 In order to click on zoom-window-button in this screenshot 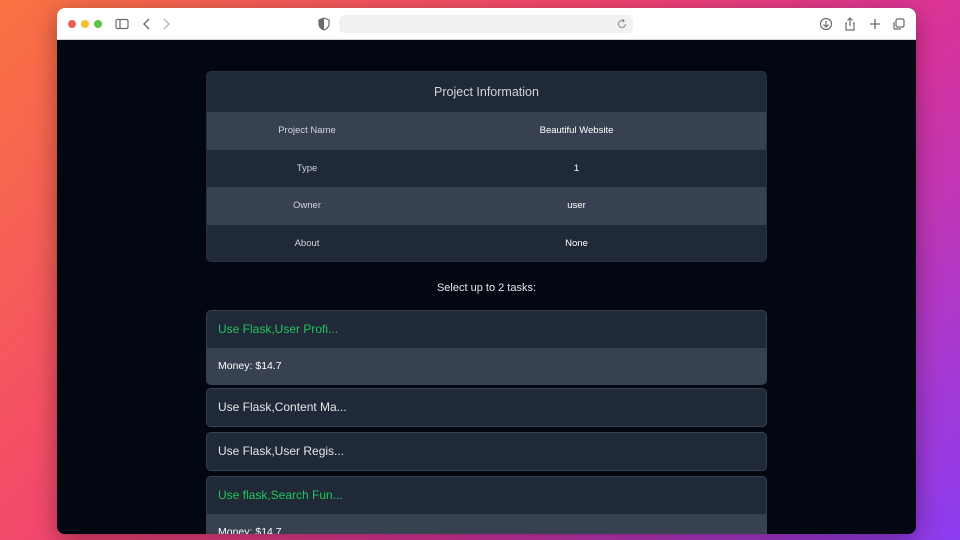, I will do `click(98, 24)`.